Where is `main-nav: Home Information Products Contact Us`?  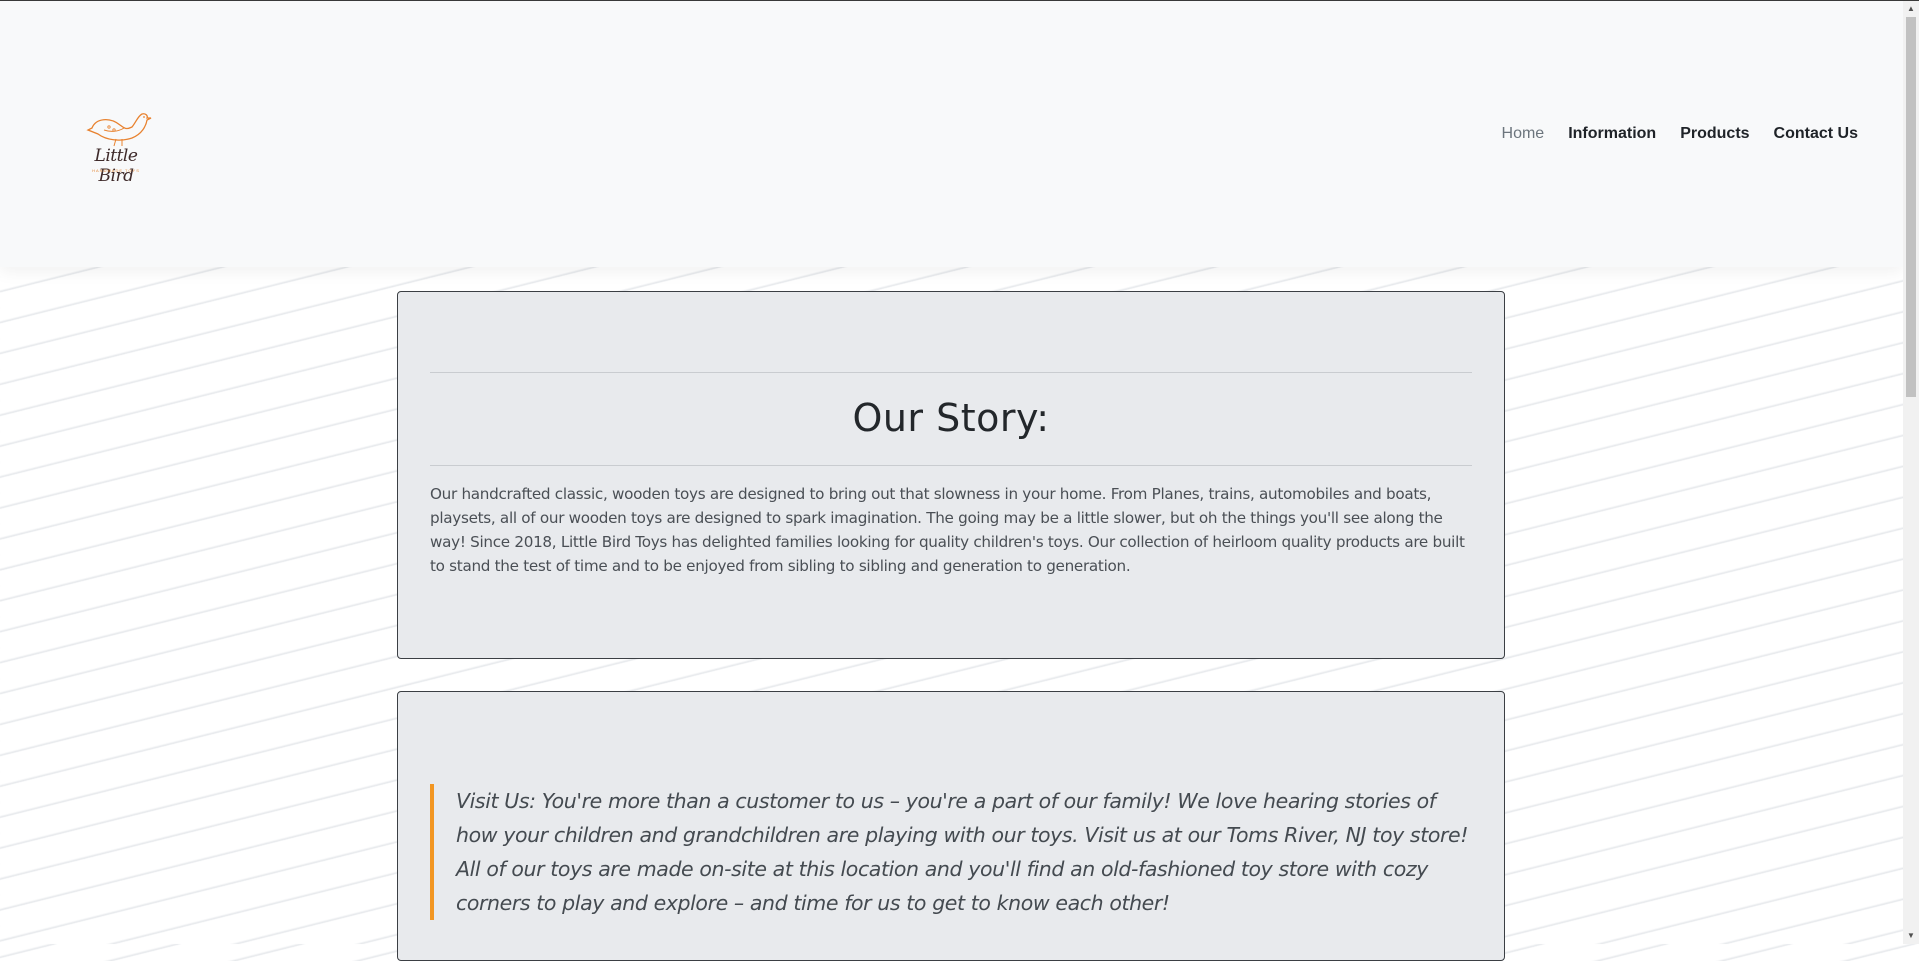 main-nav: Home Information Products Contact Us is located at coordinates (1680, 134).